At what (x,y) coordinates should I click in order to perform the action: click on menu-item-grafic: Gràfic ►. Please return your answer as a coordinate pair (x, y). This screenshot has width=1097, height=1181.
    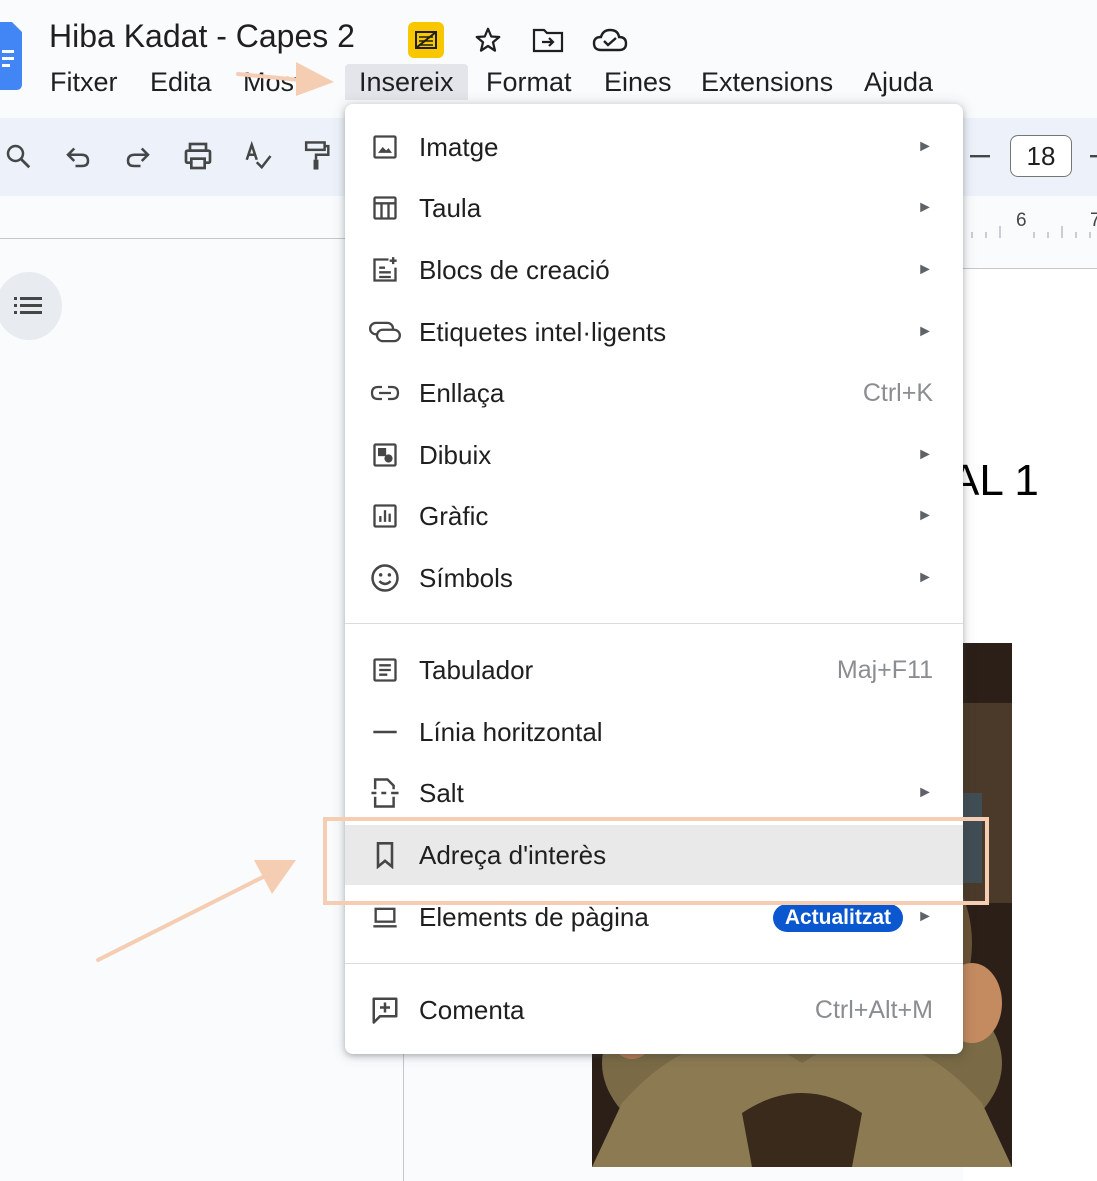
    Looking at the image, I should click on (654, 516).